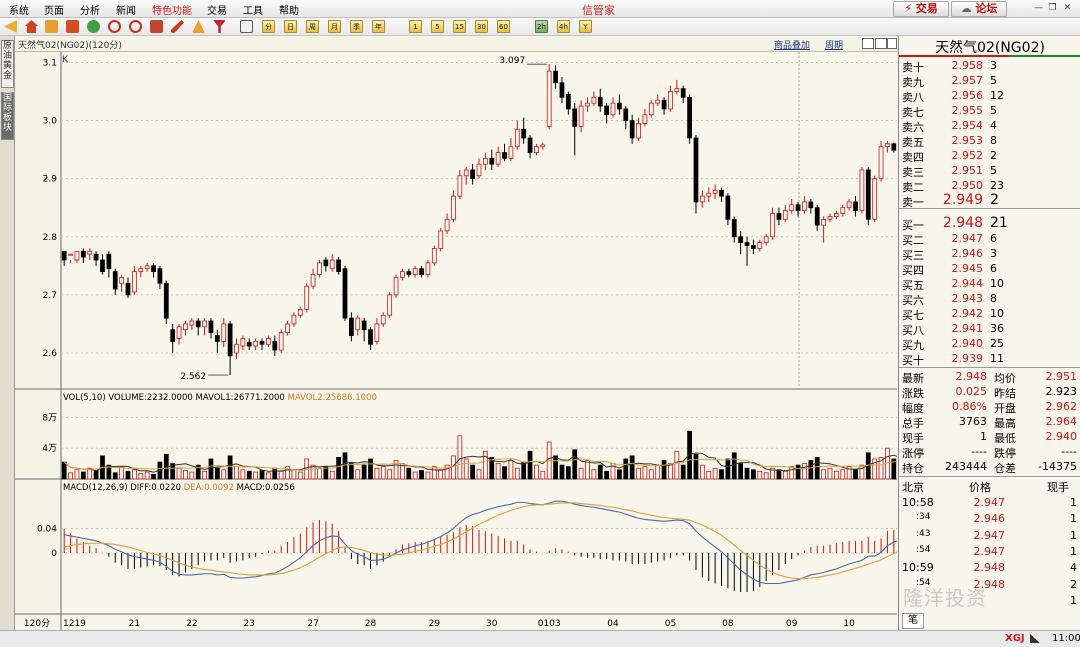 The image size is (1080, 647). I want to click on quote-row: 卖八 2.956 12, so click(989, 96).